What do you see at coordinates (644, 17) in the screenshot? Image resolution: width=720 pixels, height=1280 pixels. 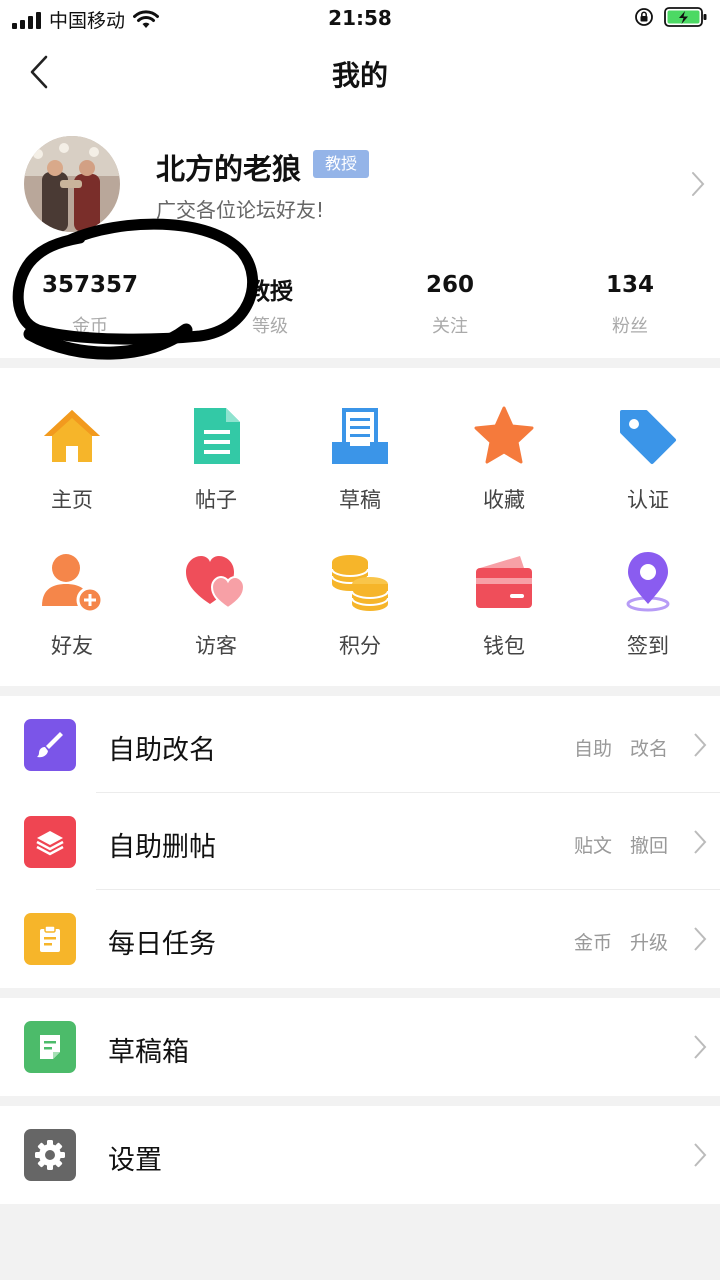 I see `rotation-lock-icon` at bounding box center [644, 17].